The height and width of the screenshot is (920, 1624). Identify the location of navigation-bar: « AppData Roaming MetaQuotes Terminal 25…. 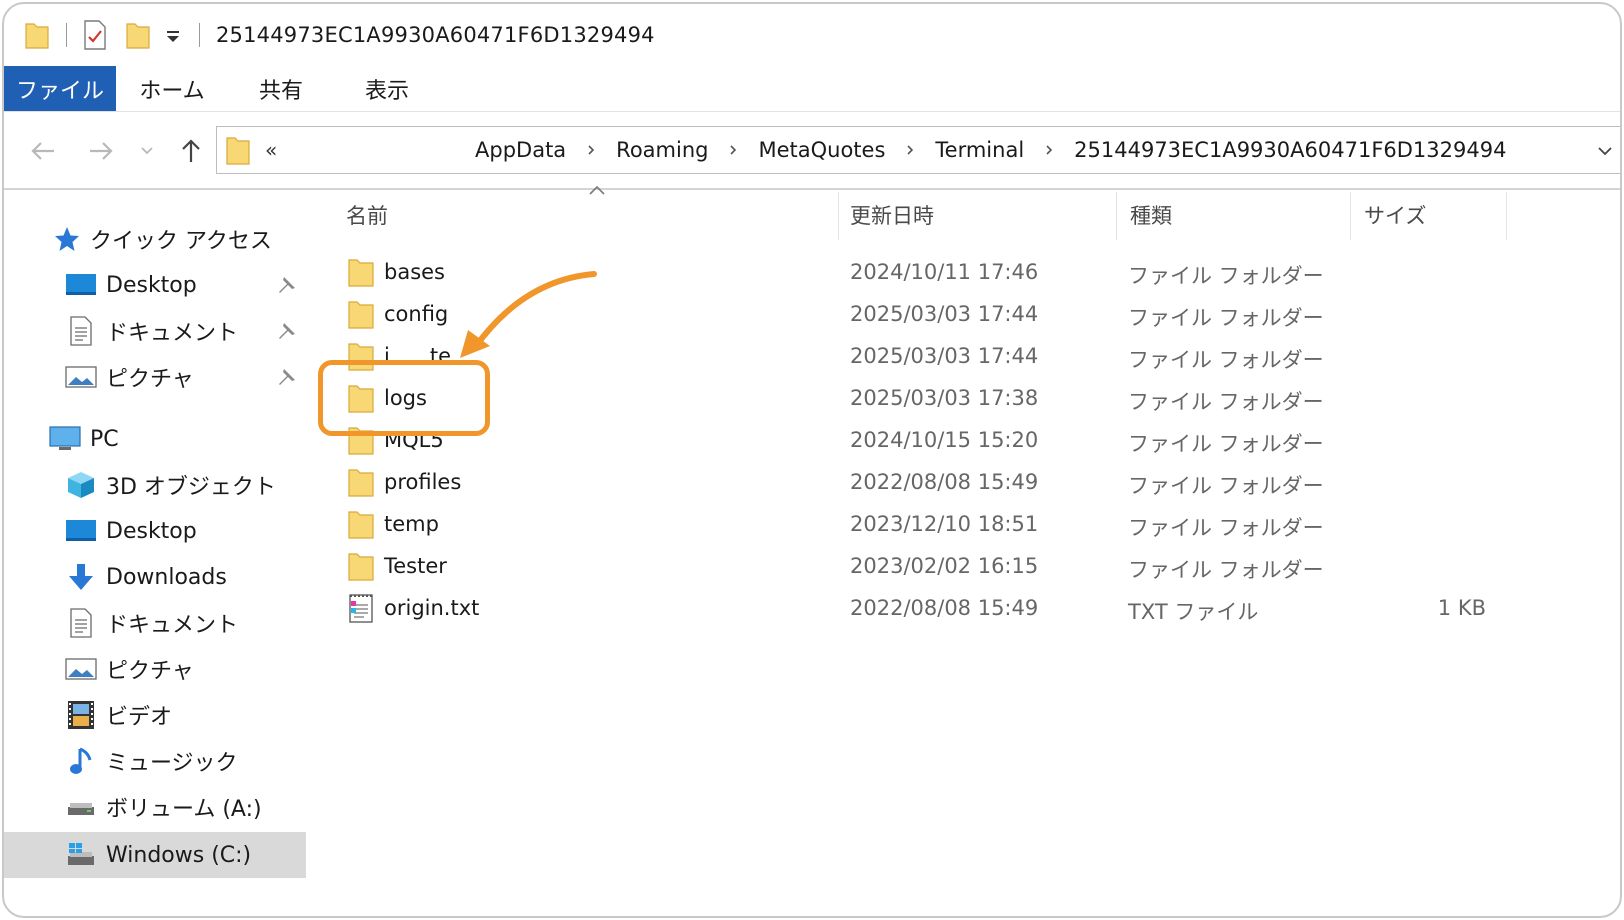
(812, 151).